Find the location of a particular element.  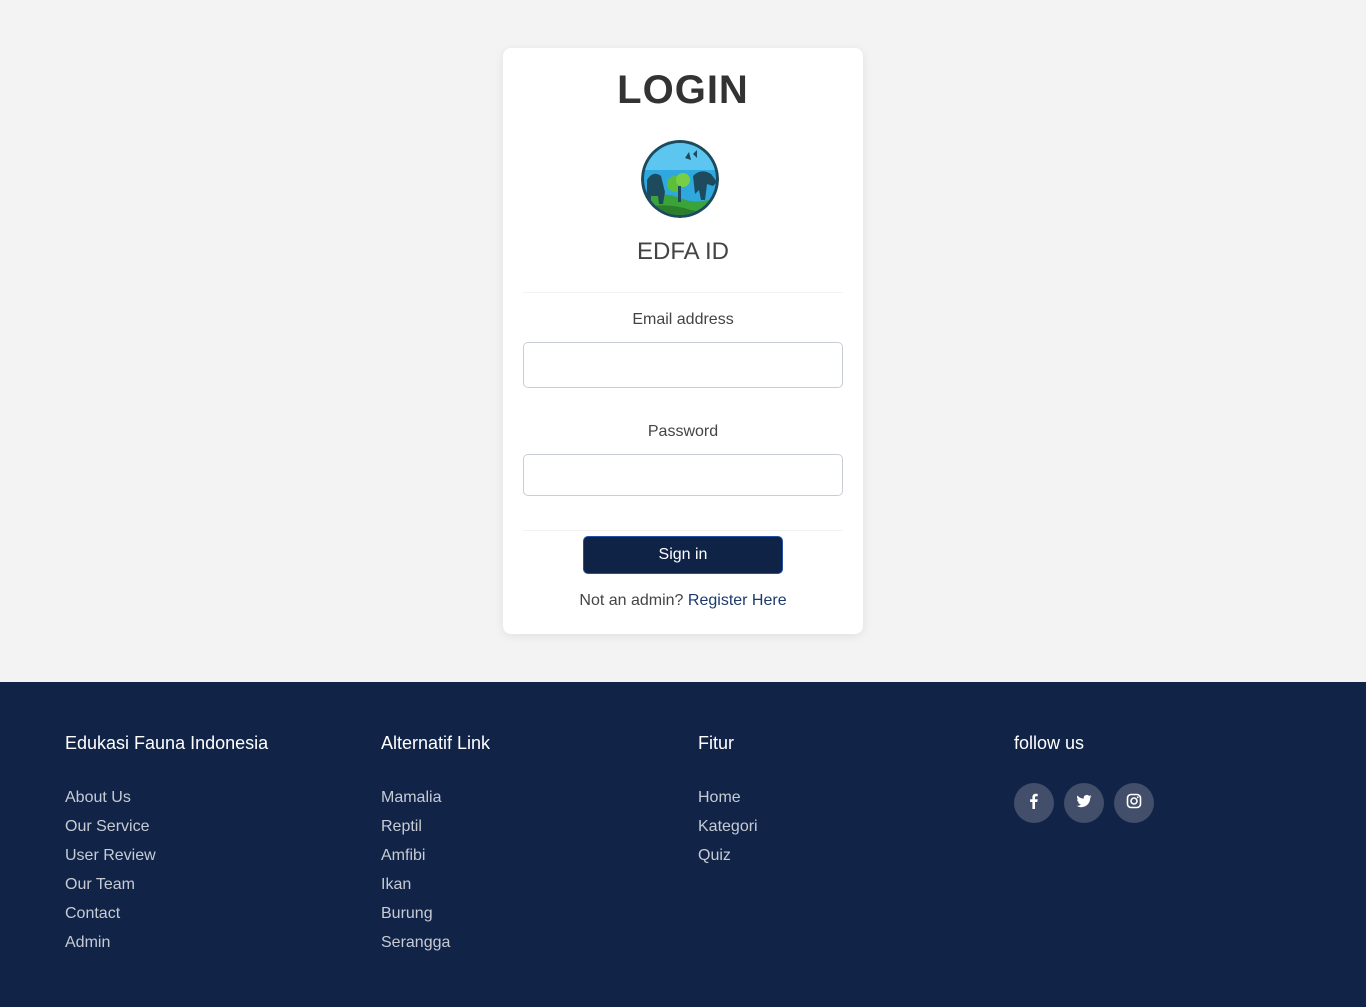

footer-link-about-us: About Us is located at coordinates (166, 797).